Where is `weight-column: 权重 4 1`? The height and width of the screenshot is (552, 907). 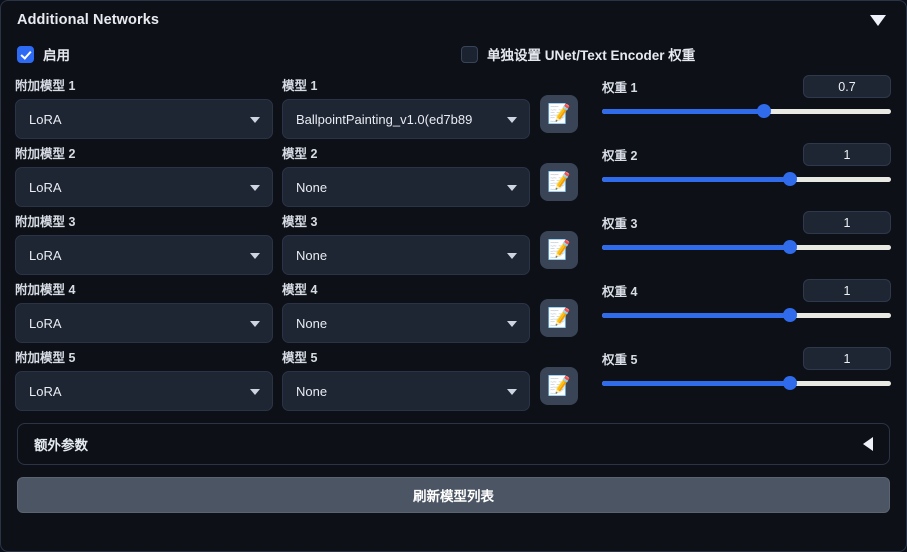 weight-column: 权重 4 1 is located at coordinates (749, 300).